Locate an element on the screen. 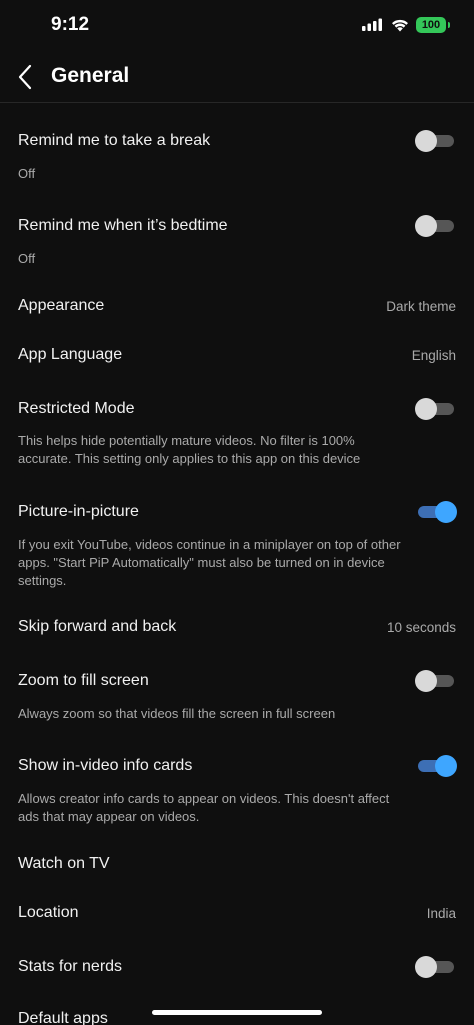  take-break-toggle is located at coordinates (435, 141).